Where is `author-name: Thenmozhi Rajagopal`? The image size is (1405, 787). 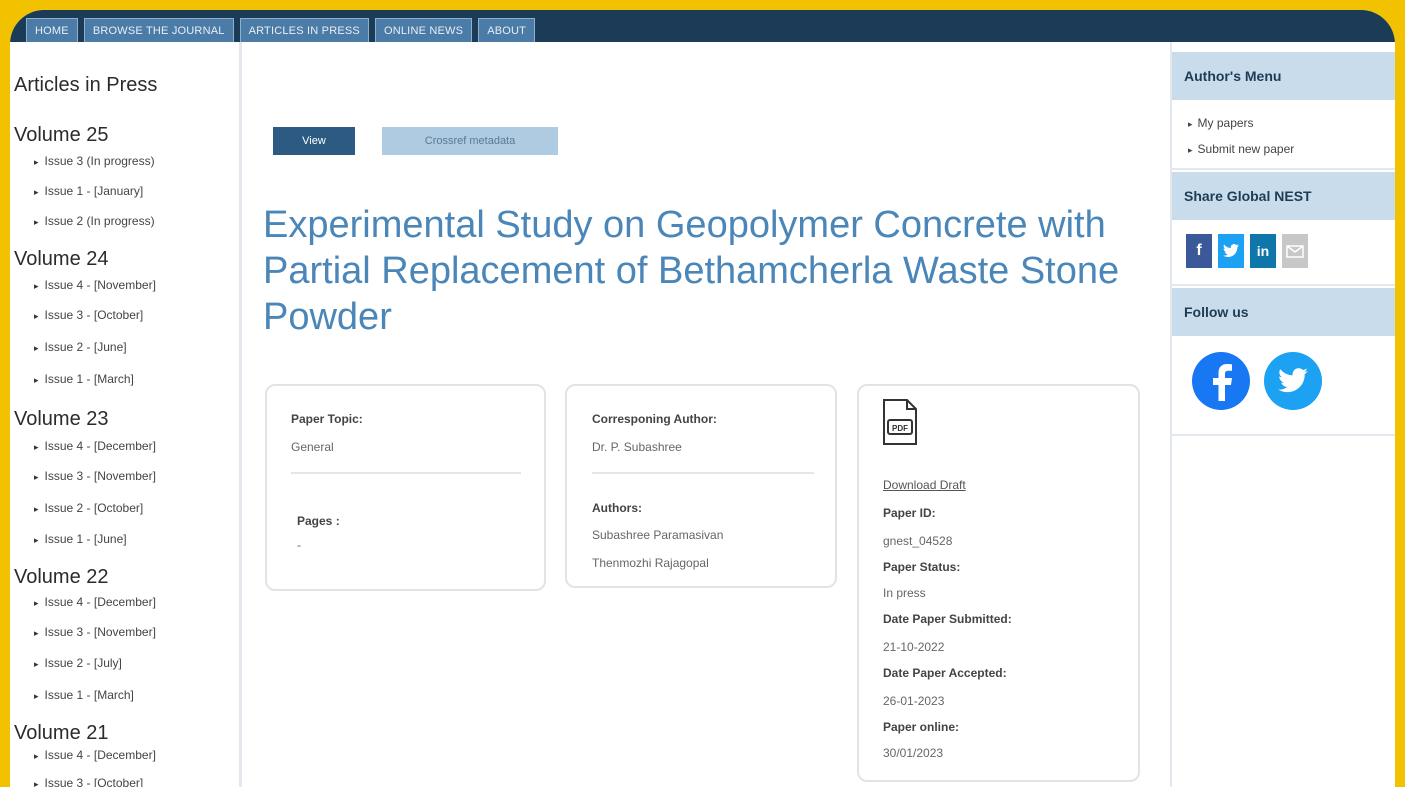 author-name: Thenmozhi Rajagopal is located at coordinates (650, 563).